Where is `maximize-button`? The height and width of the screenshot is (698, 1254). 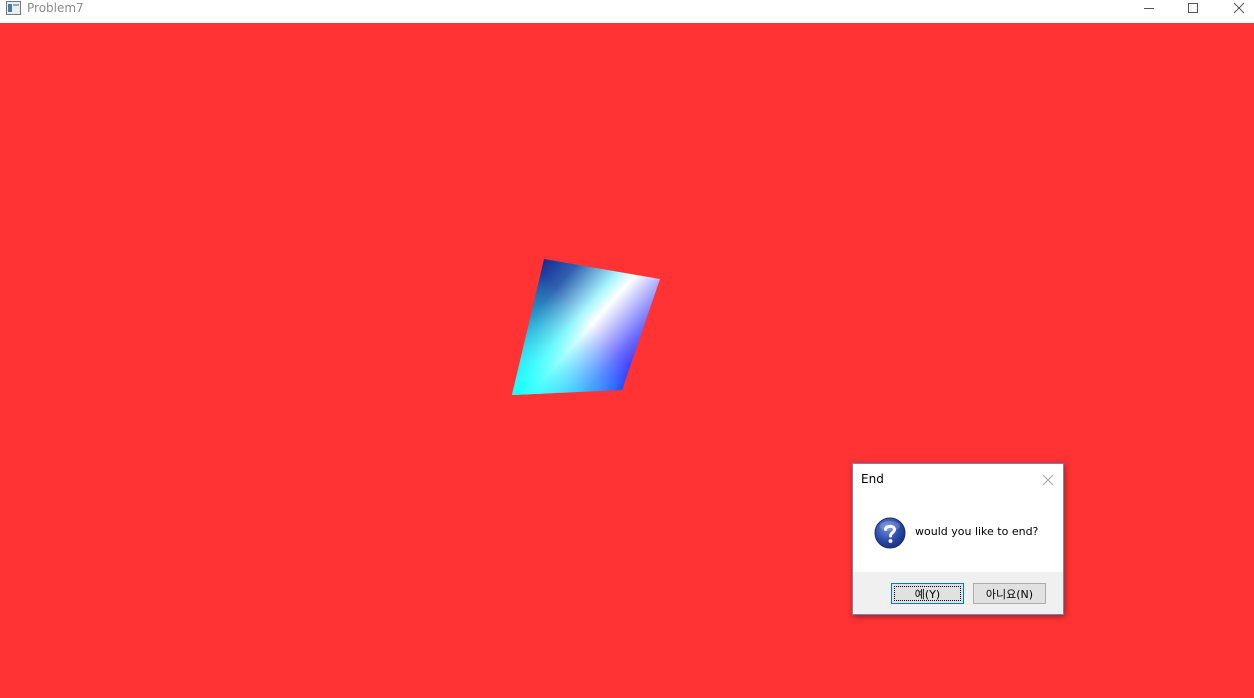 maximize-button is located at coordinates (1193, 8).